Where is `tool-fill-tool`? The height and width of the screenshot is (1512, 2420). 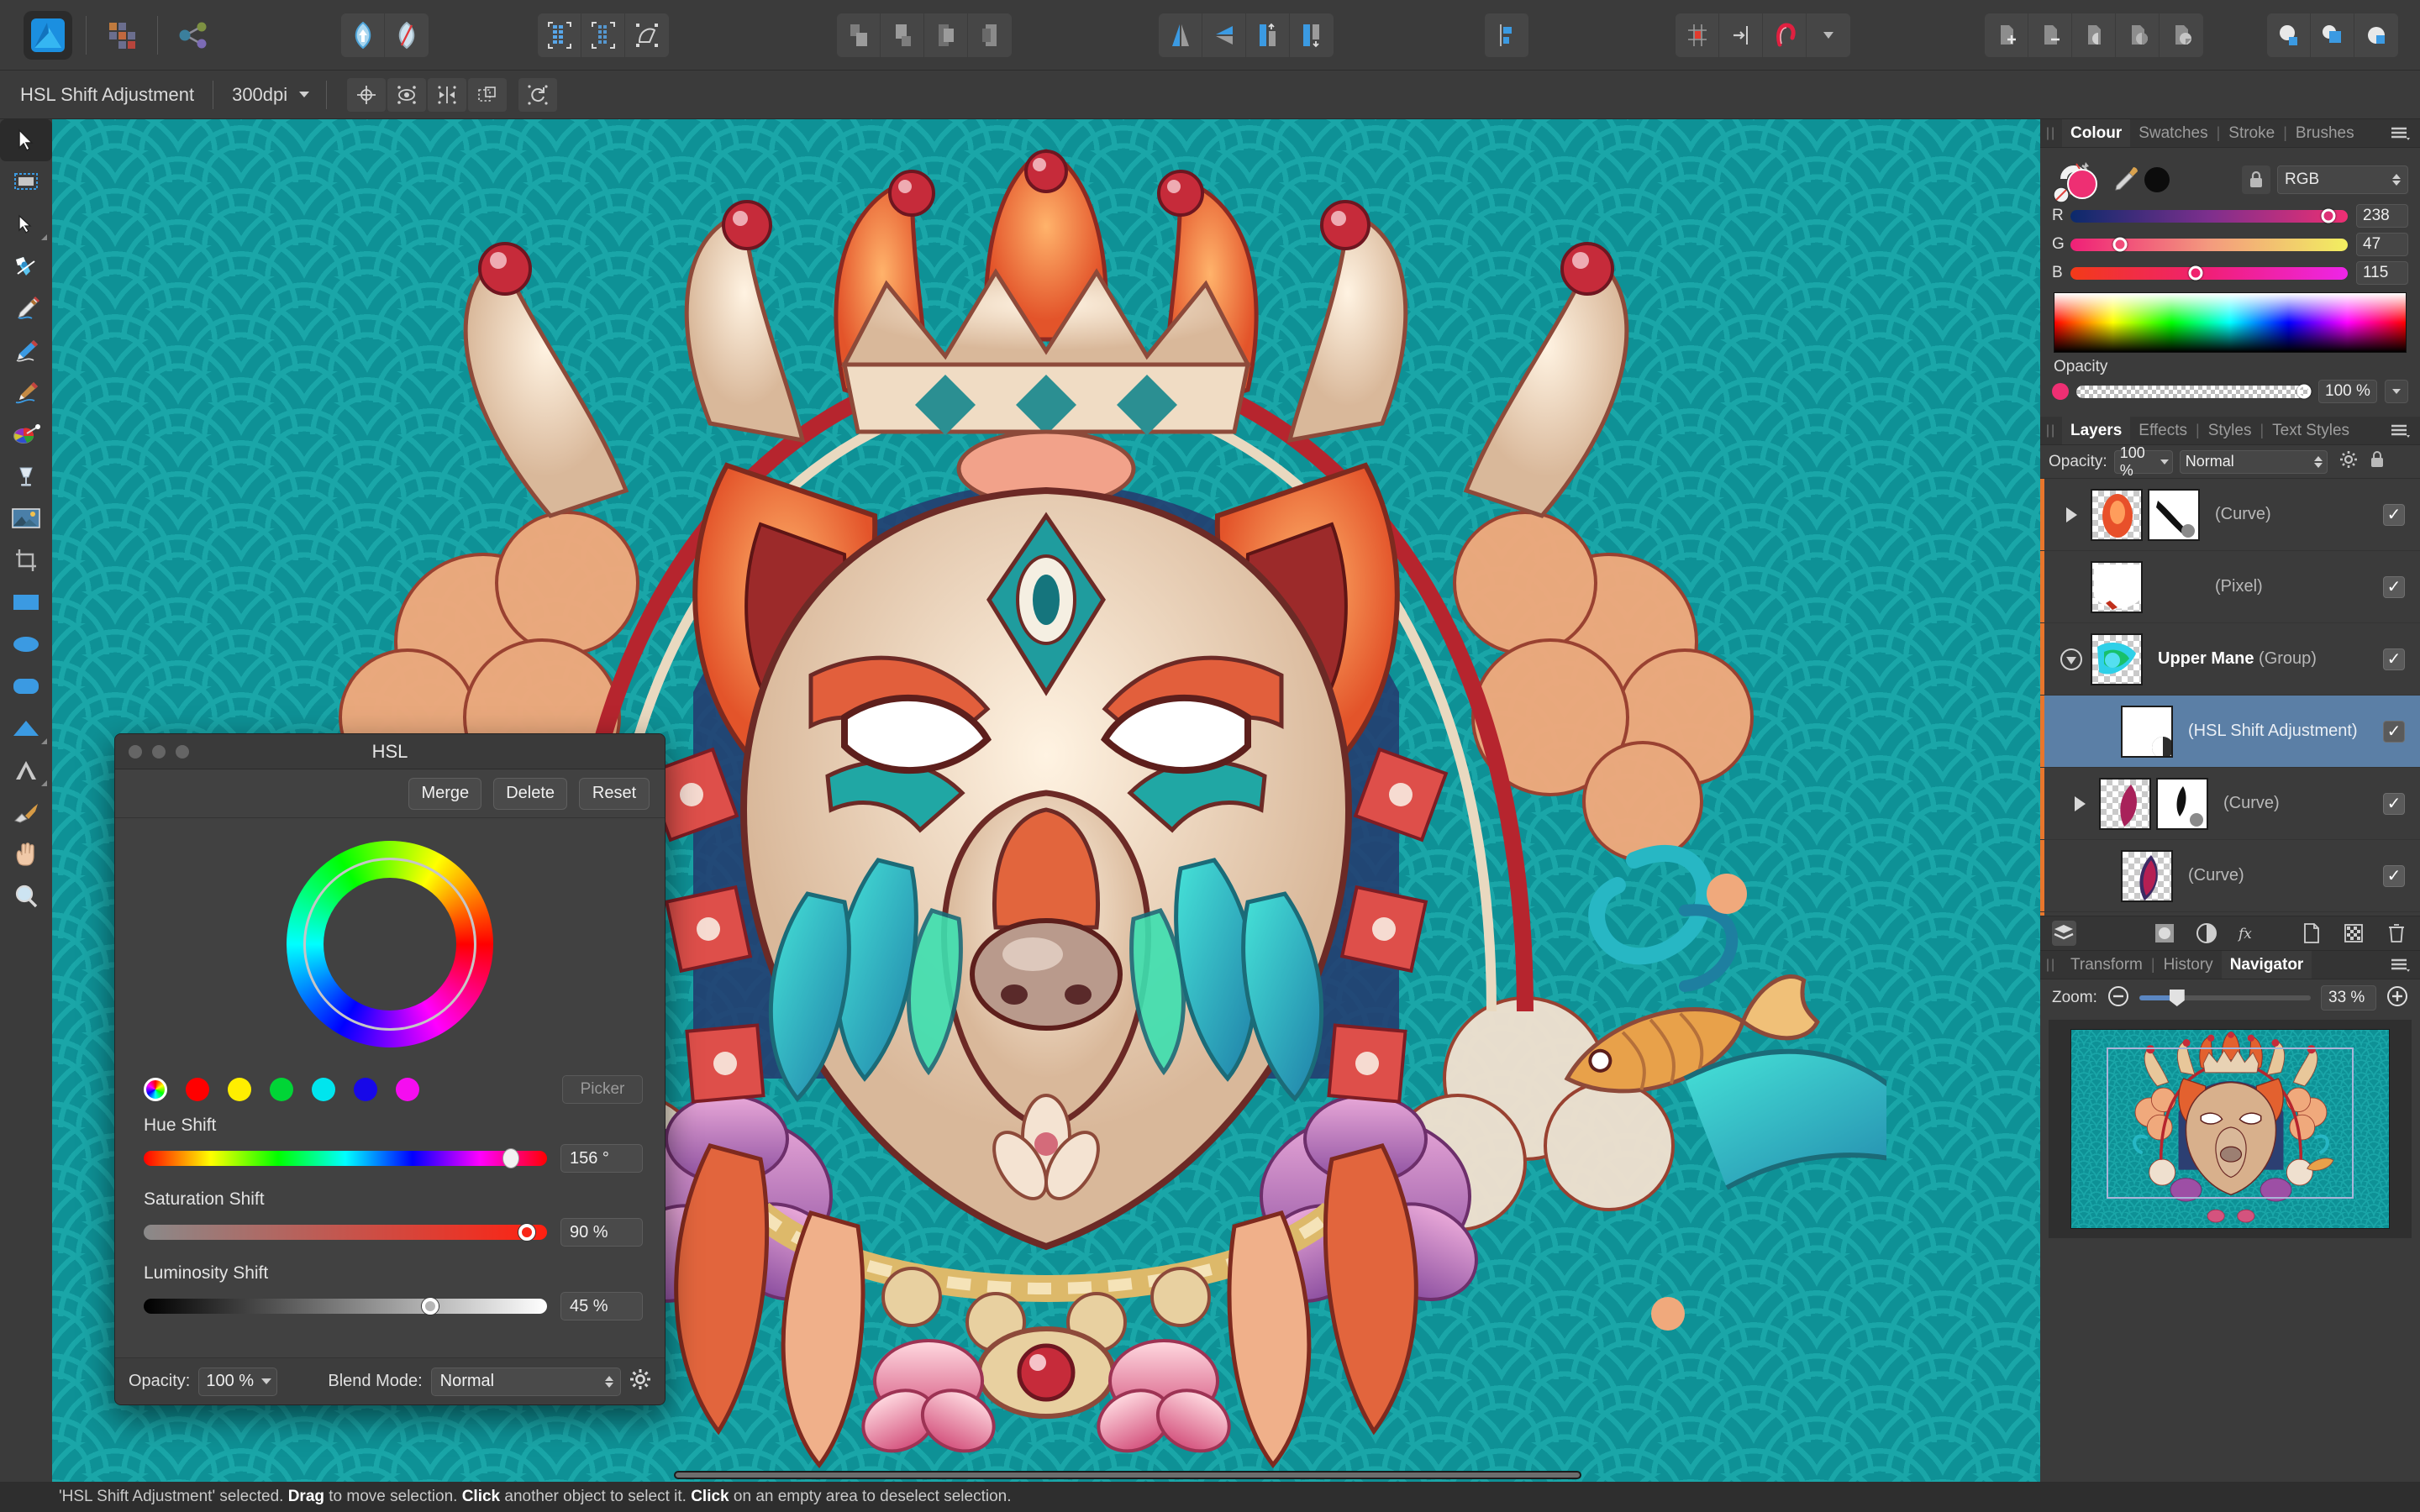
tool-fill-tool is located at coordinates (26, 476).